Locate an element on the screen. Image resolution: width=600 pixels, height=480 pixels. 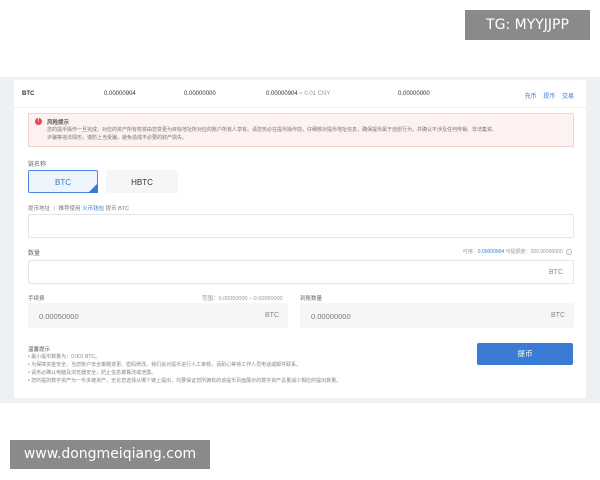
limit-value: 200.00000000 is located at coordinates (546, 252).